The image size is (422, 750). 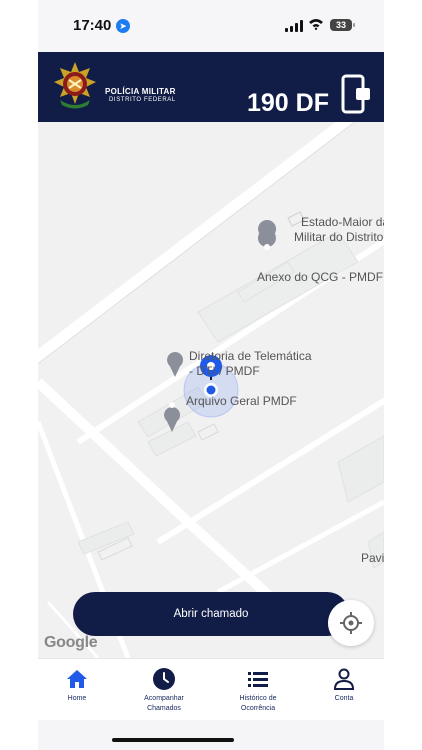 What do you see at coordinates (71, 642) in the screenshot?
I see `google-attribution: Google` at bounding box center [71, 642].